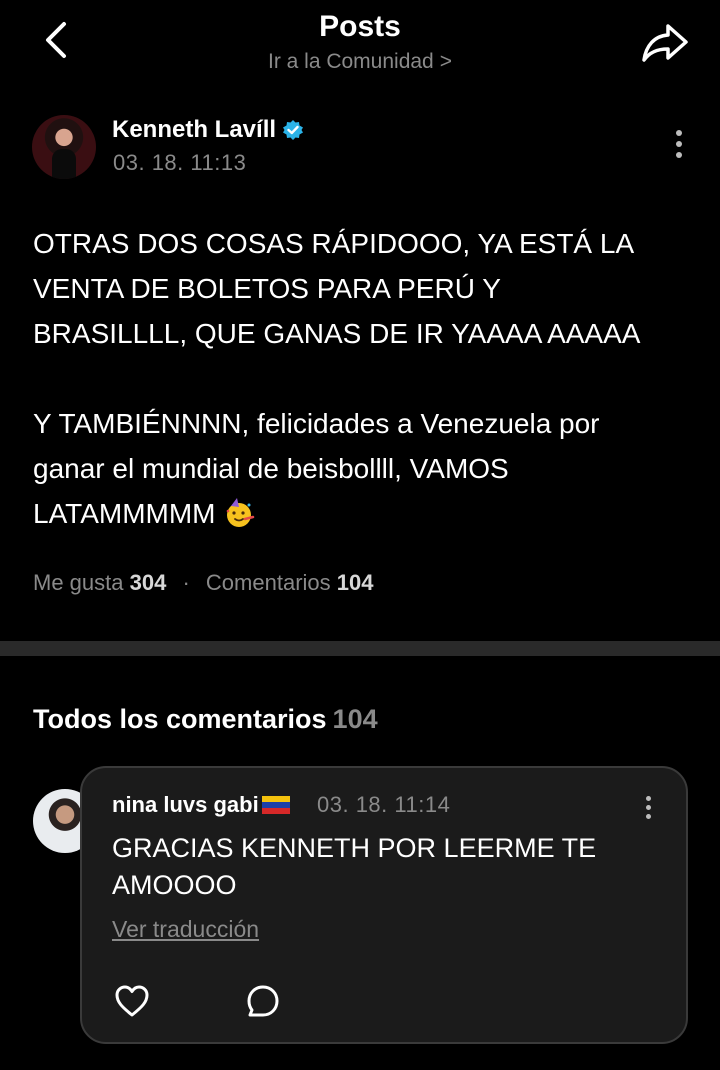 Image resolution: width=720 pixels, height=1070 pixels. Describe the element at coordinates (354, 866) in the screenshot. I see `comment-text: GRACIAS KENNETH POR LEERME TE AMOOOO` at that location.